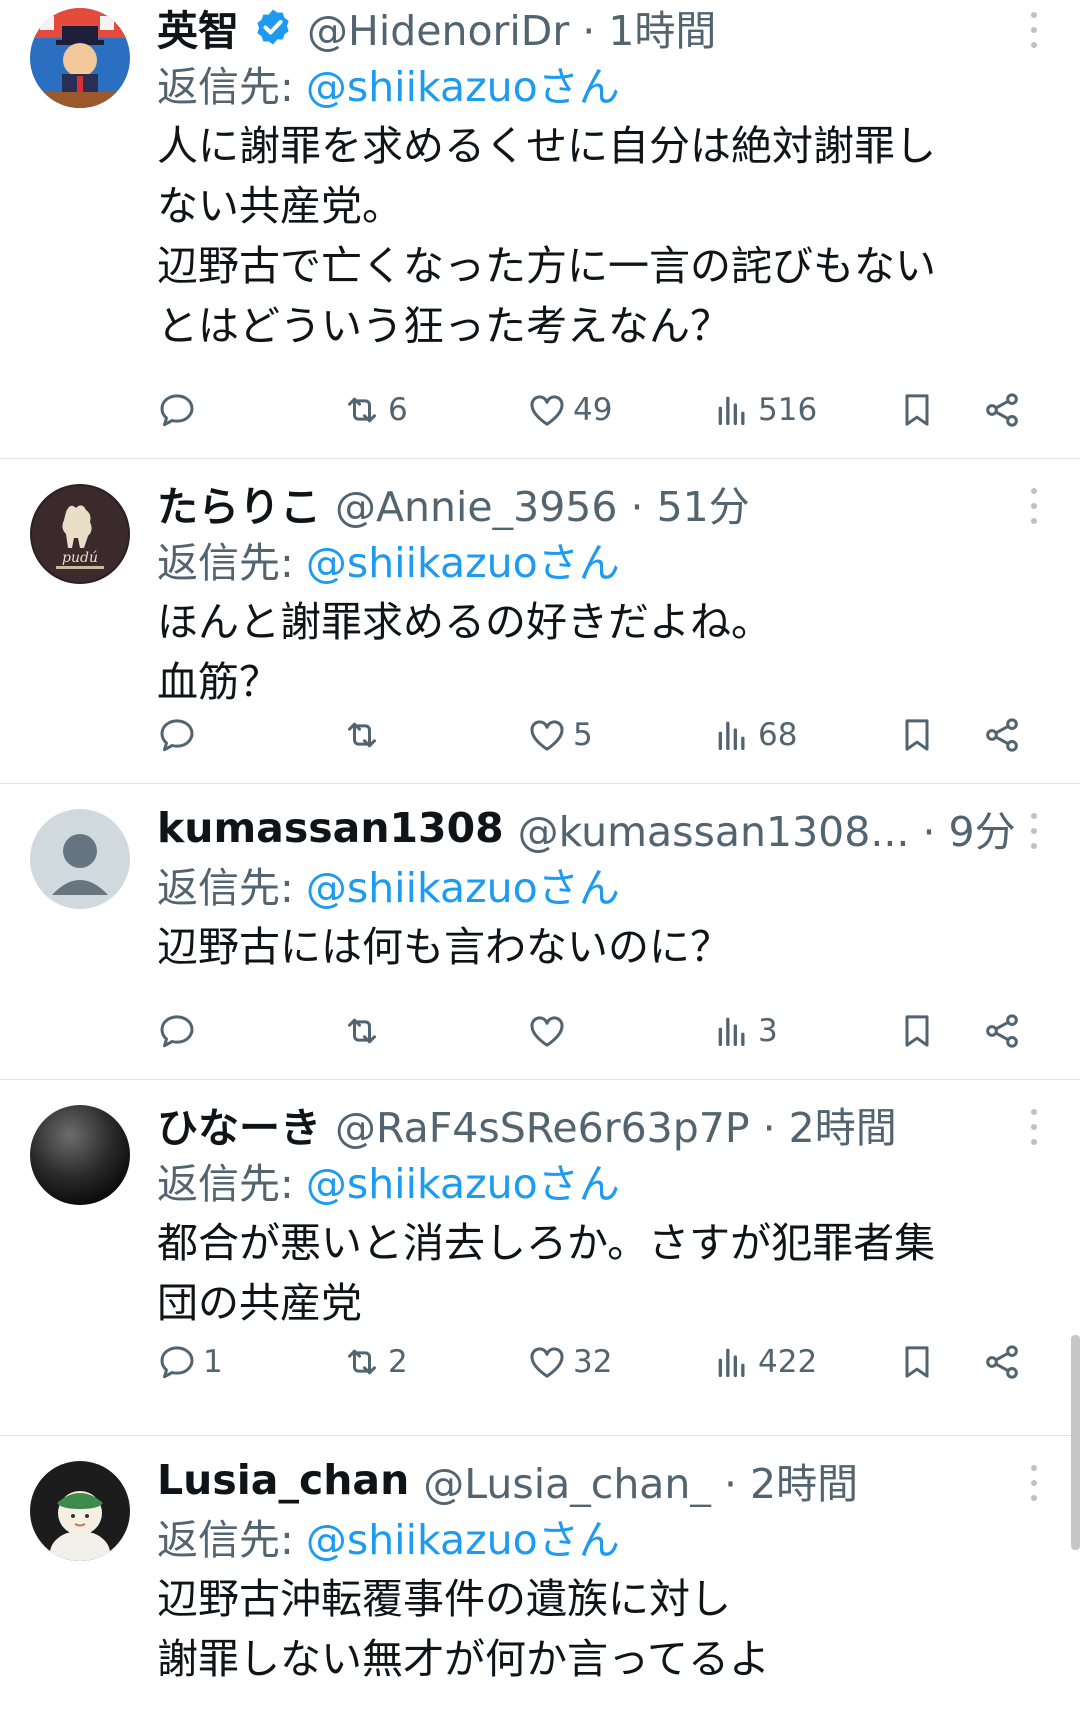 This screenshot has height=1722, width=1080. What do you see at coordinates (80, 534) in the screenshot?
I see `avatar: pudú` at bounding box center [80, 534].